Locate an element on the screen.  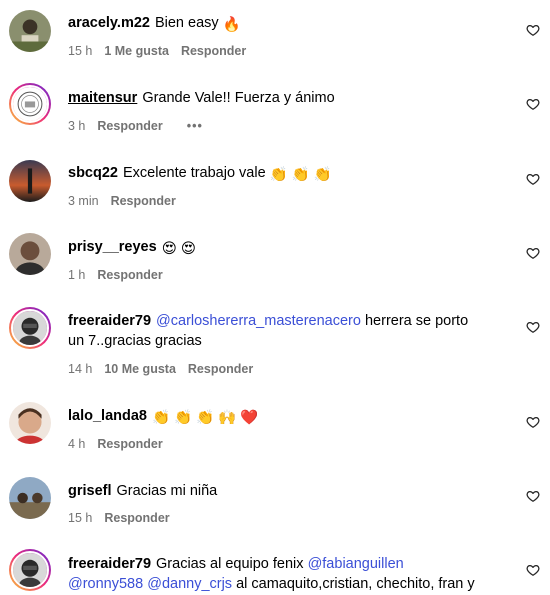
comment-text: herrera se porto is located at coordinates (416, 321).